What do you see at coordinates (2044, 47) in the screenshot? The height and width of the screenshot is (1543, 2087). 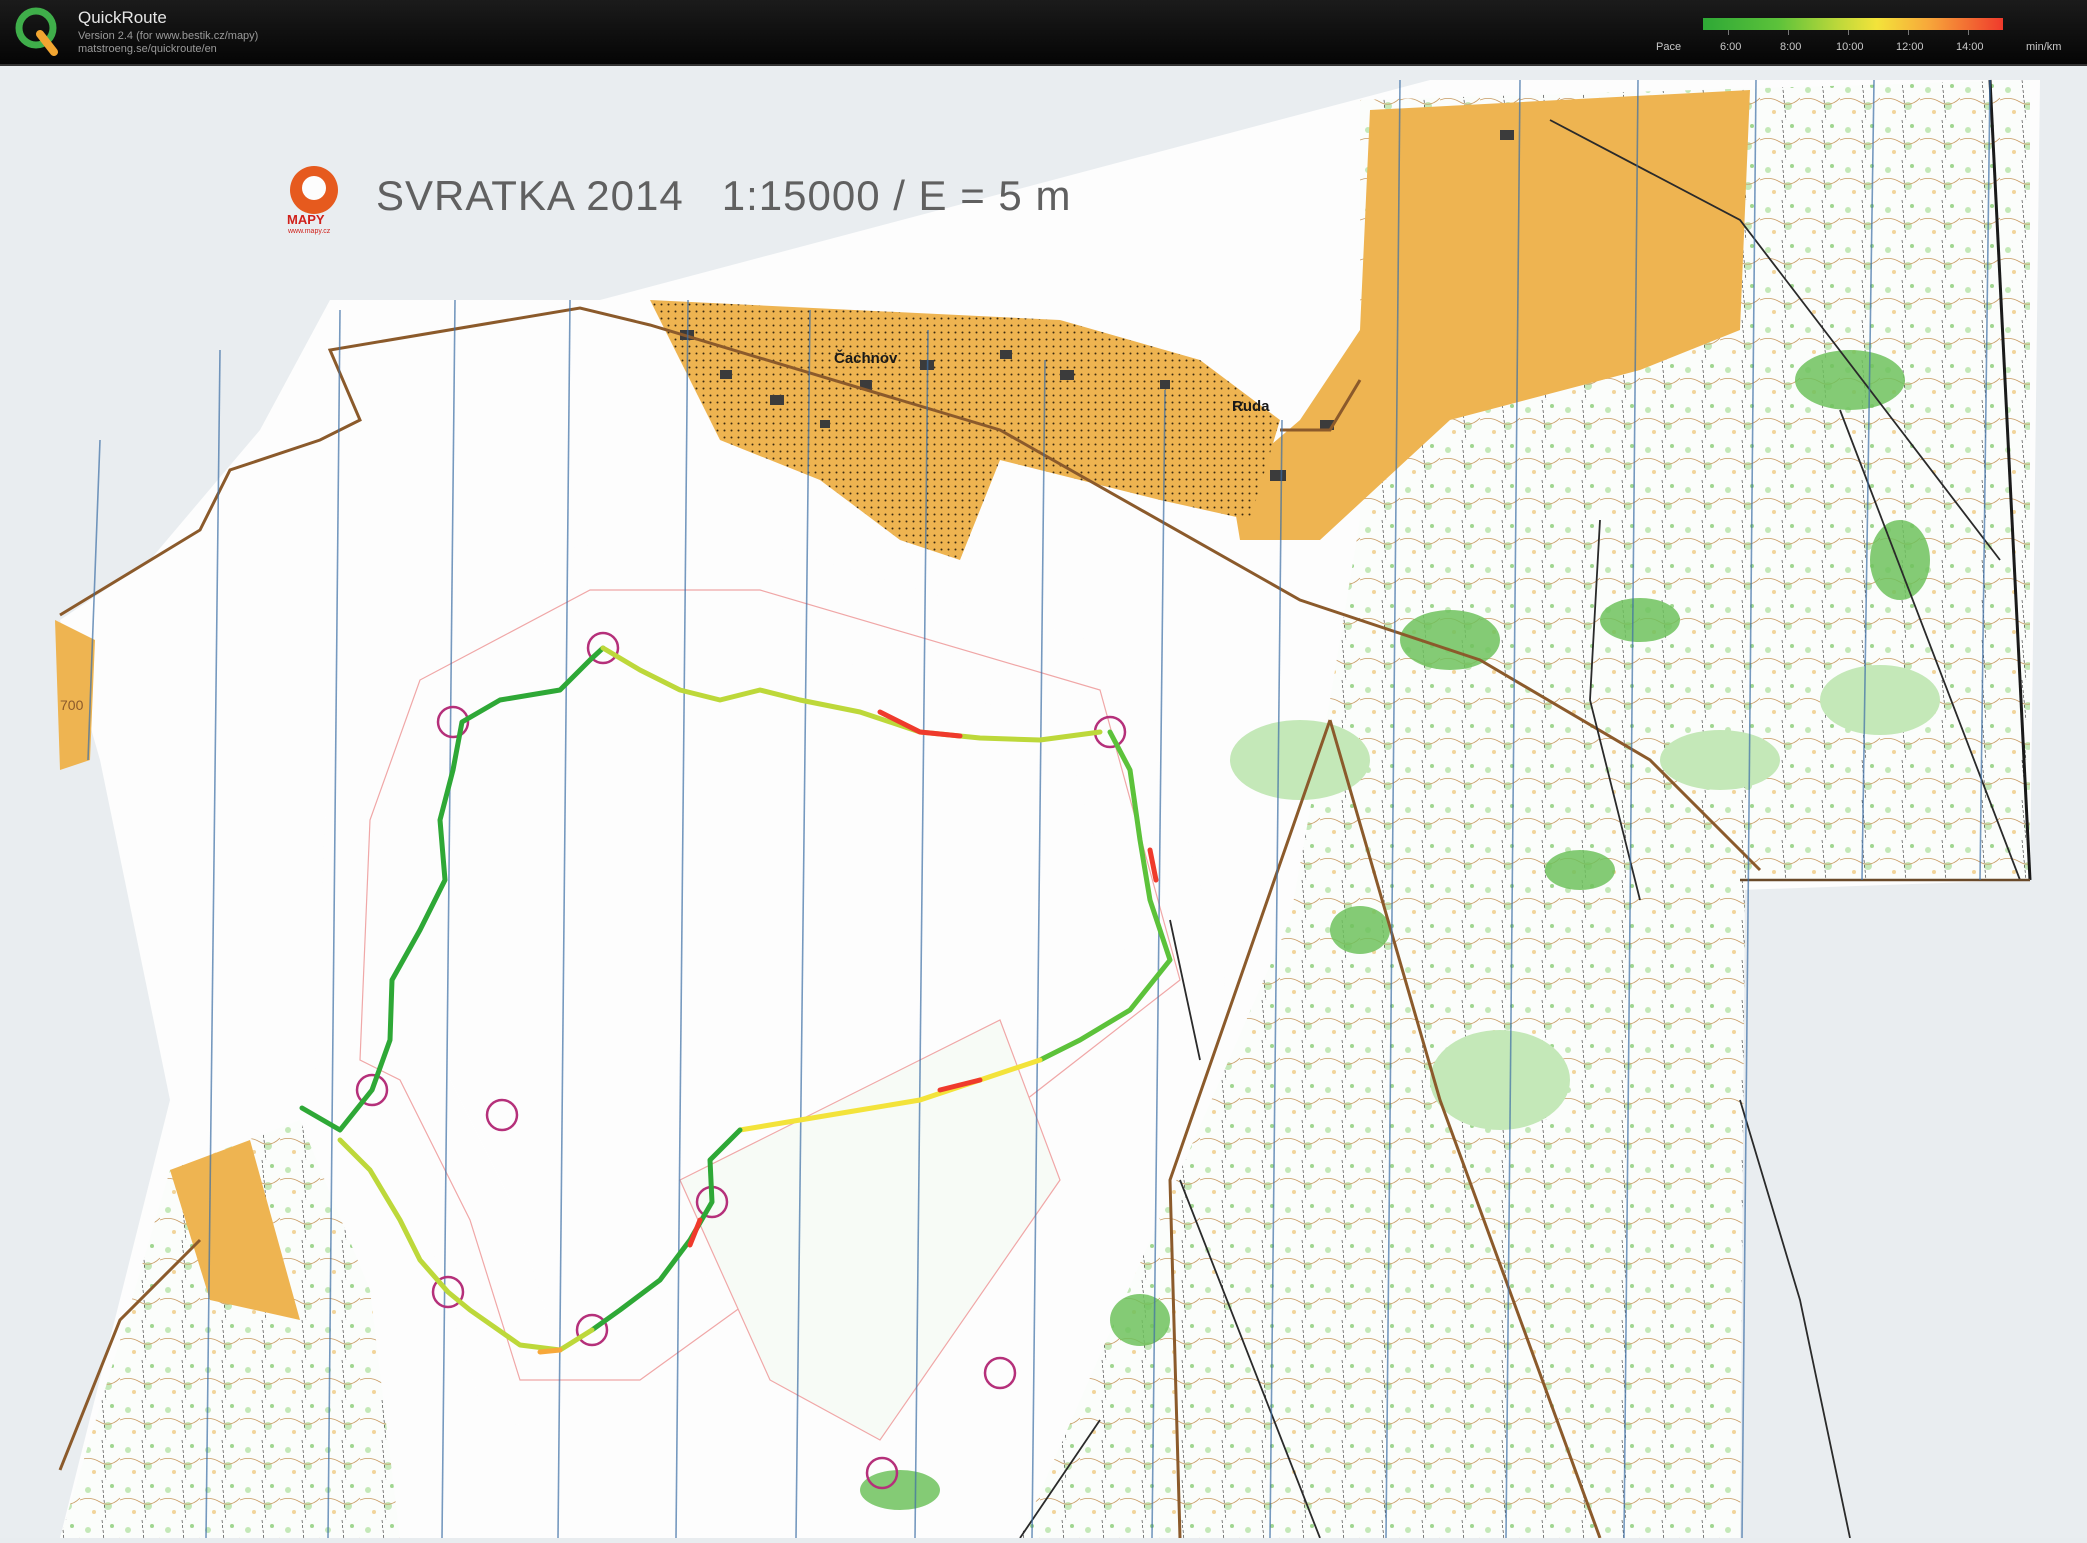 I see `pace-legend-unit: min/km` at bounding box center [2044, 47].